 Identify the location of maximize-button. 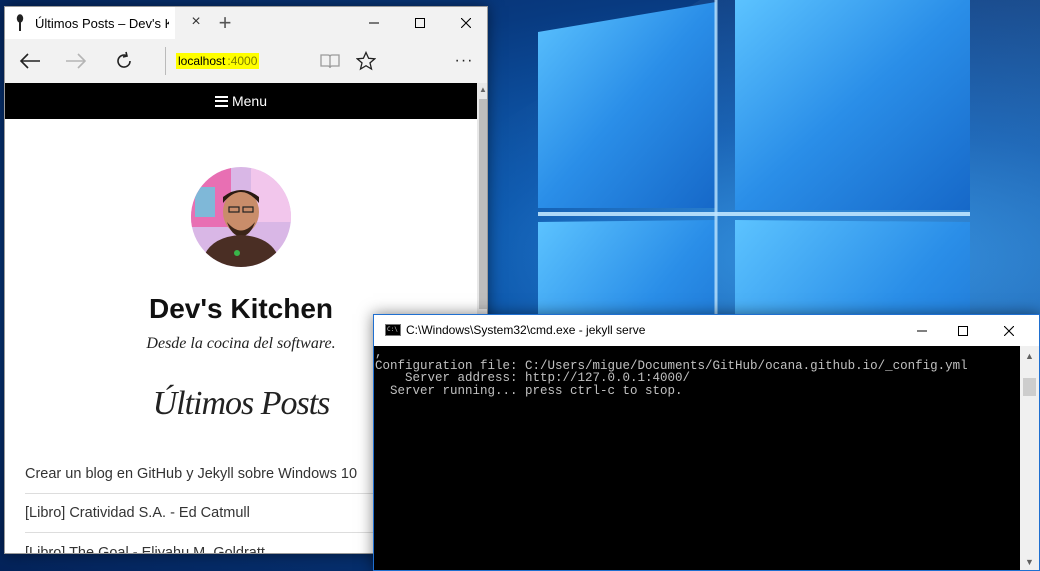
(420, 23).